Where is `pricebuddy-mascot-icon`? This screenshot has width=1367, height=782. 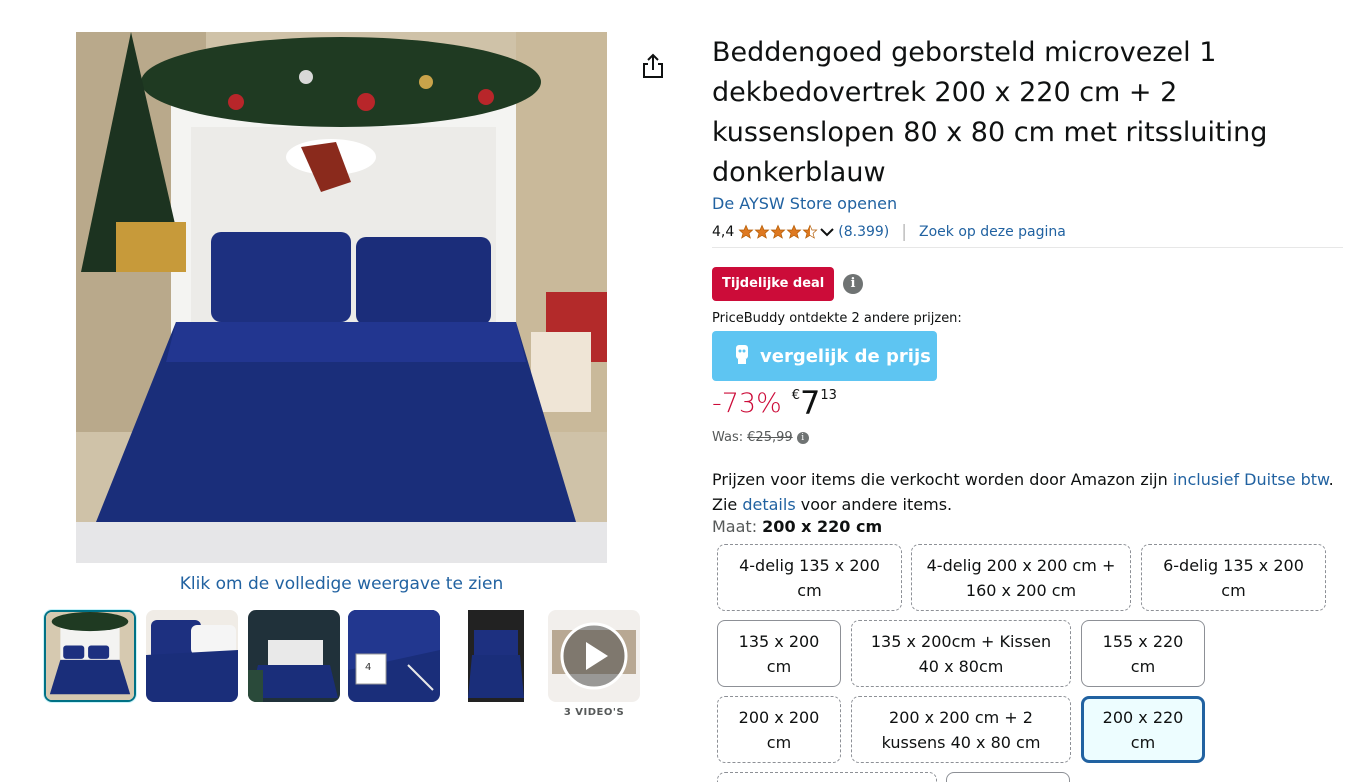 pricebuddy-mascot-icon is located at coordinates (742, 356).